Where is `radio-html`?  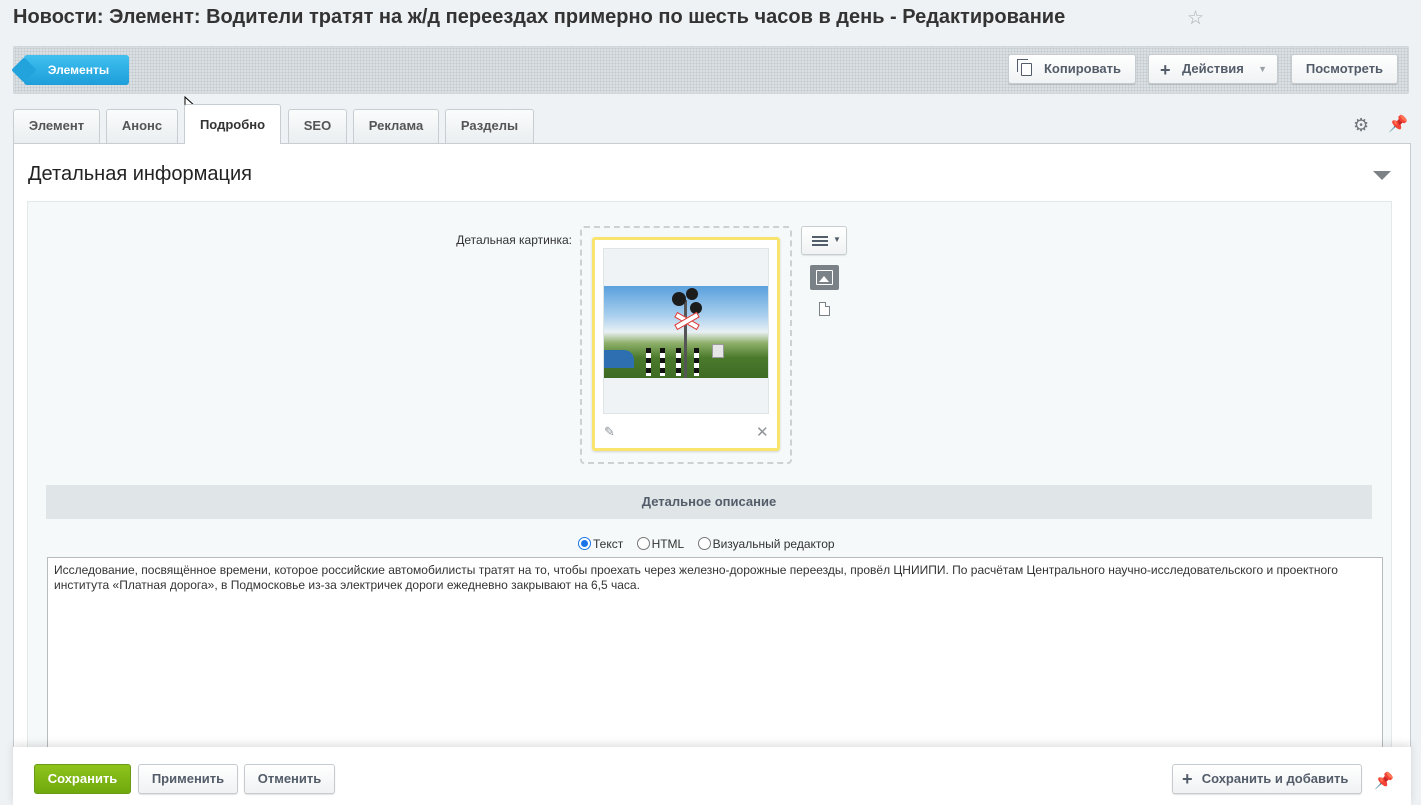
radio-html is located at coordinates (643, 543).